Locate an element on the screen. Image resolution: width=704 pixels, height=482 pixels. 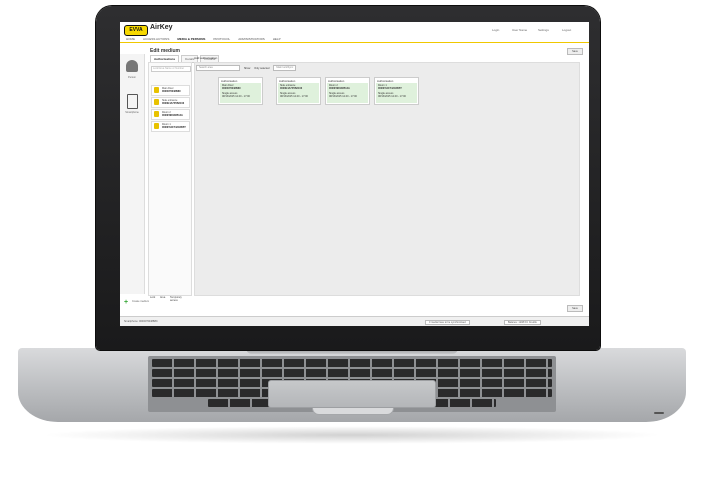
save-button-bottom: Save is located at coordinates (575, 308).